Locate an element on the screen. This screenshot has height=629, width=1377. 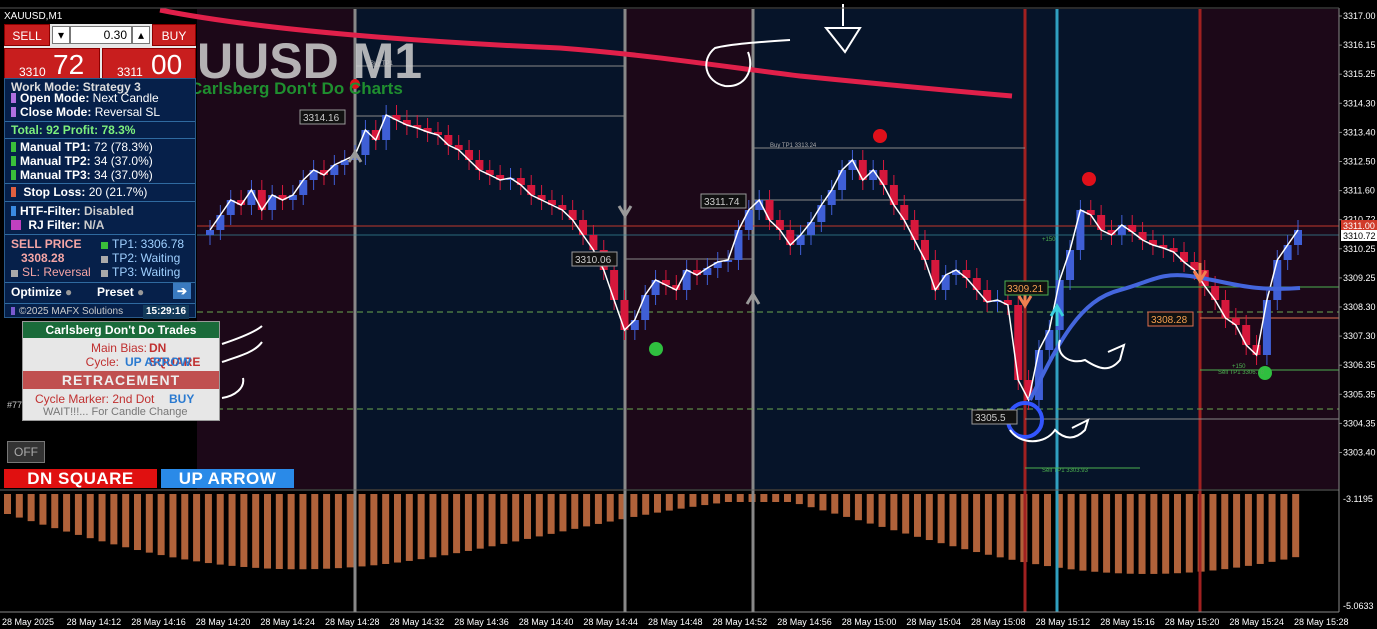
tp-label: Sell TP1 3306.78 is located at coordinates (1241, 373).